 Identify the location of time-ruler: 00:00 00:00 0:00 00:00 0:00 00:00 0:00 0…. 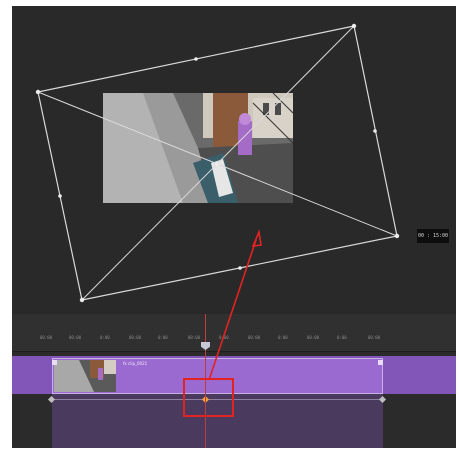
(234, 333).